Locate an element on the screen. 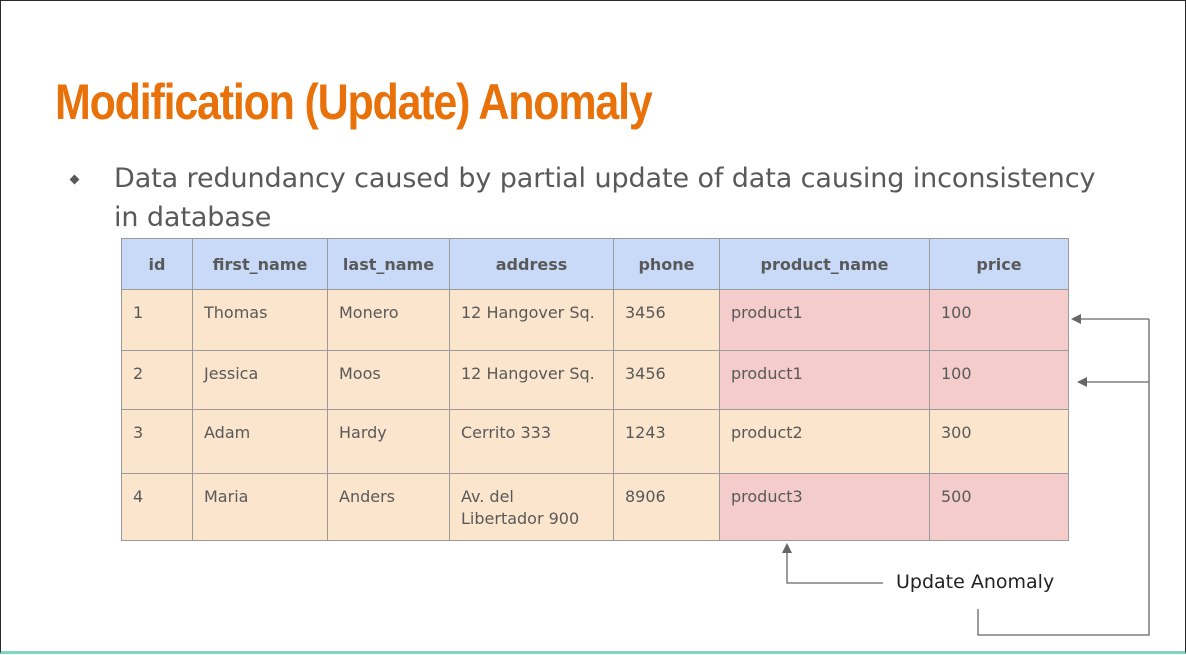  column-header: address is located at coordinates (531, 264).